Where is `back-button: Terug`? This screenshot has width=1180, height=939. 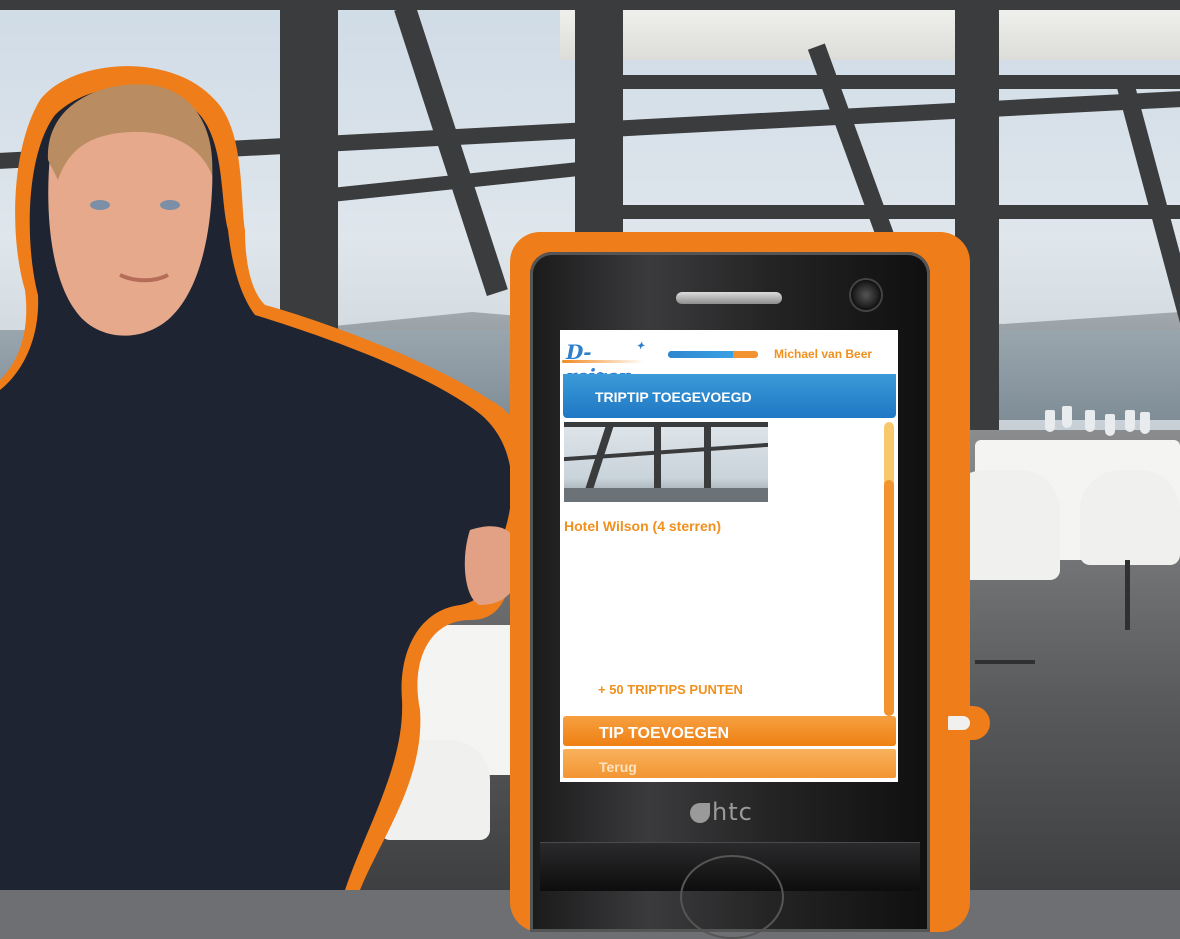
back-button: Terug is located at coordinates (729, 763).